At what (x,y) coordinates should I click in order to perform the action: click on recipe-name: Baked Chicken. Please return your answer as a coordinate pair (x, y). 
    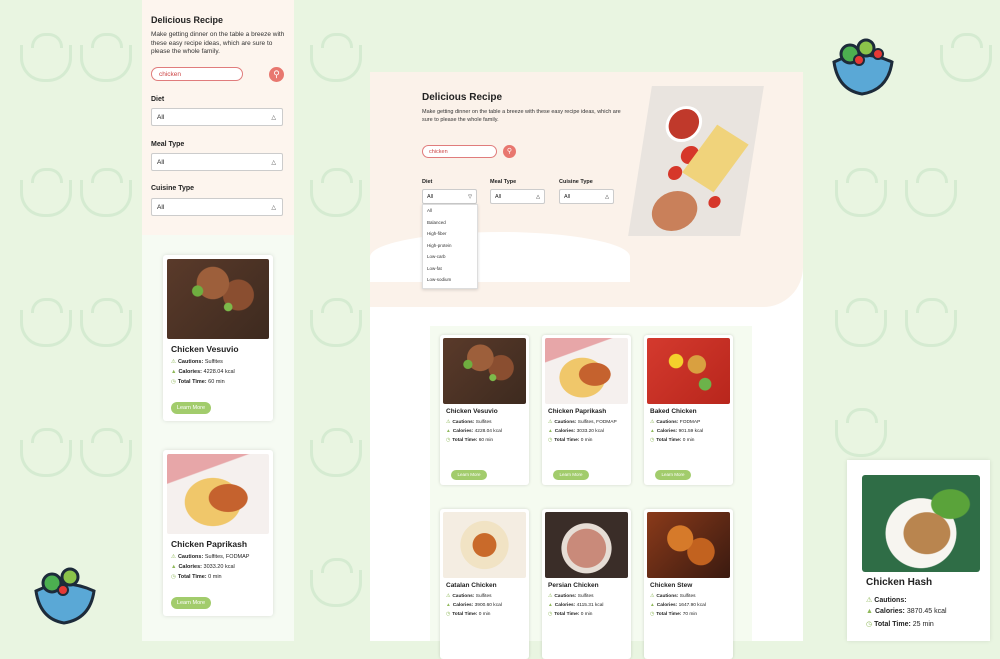
    Looking at the image, I should click on (673, 411).